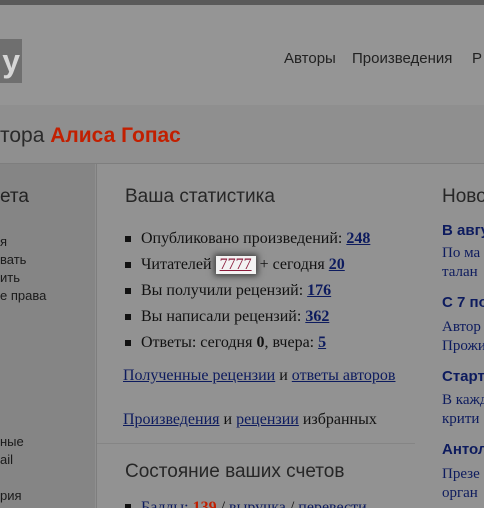  I want to click on readers-count-link: 7777, so click(236, 264).